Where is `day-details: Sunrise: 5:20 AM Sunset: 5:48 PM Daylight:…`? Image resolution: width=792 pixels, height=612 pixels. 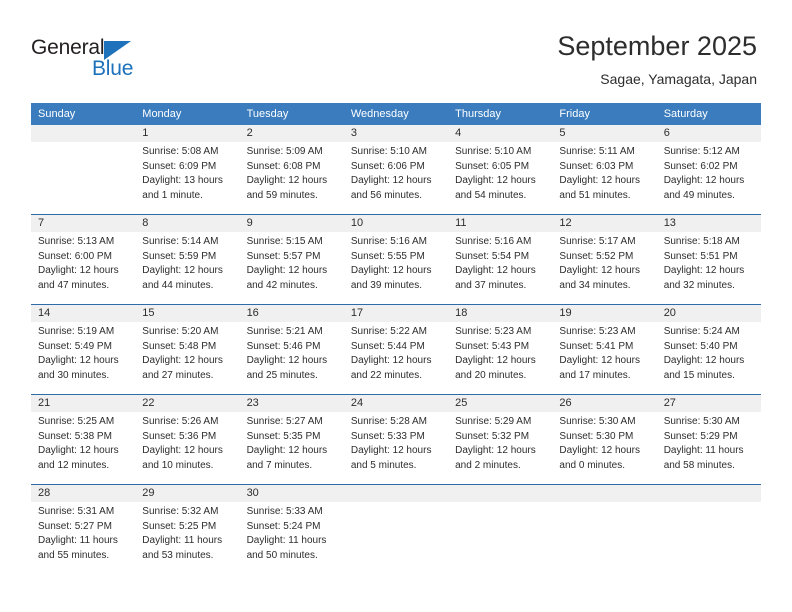 day-details: Sunrise: 5:20 AM Sunset: 5:48 PM Daylight:… is located at coordinates (187, 354).